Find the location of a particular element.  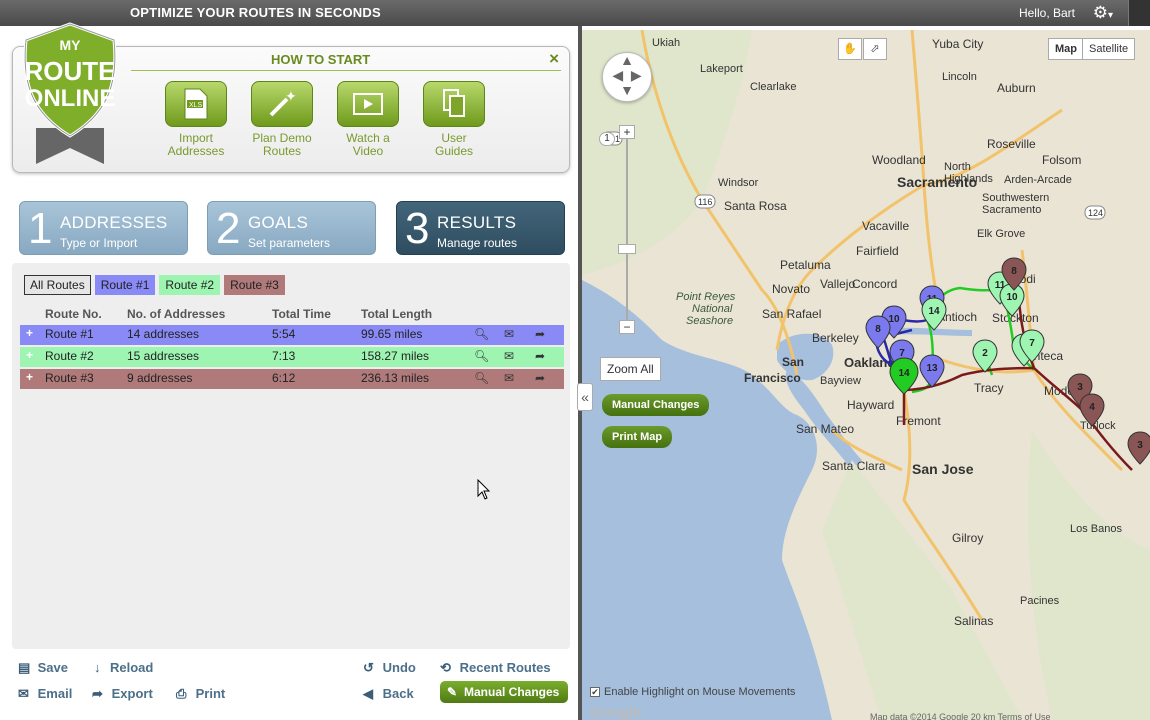

svg-text: Woodland is located at coordinates (899, 160).